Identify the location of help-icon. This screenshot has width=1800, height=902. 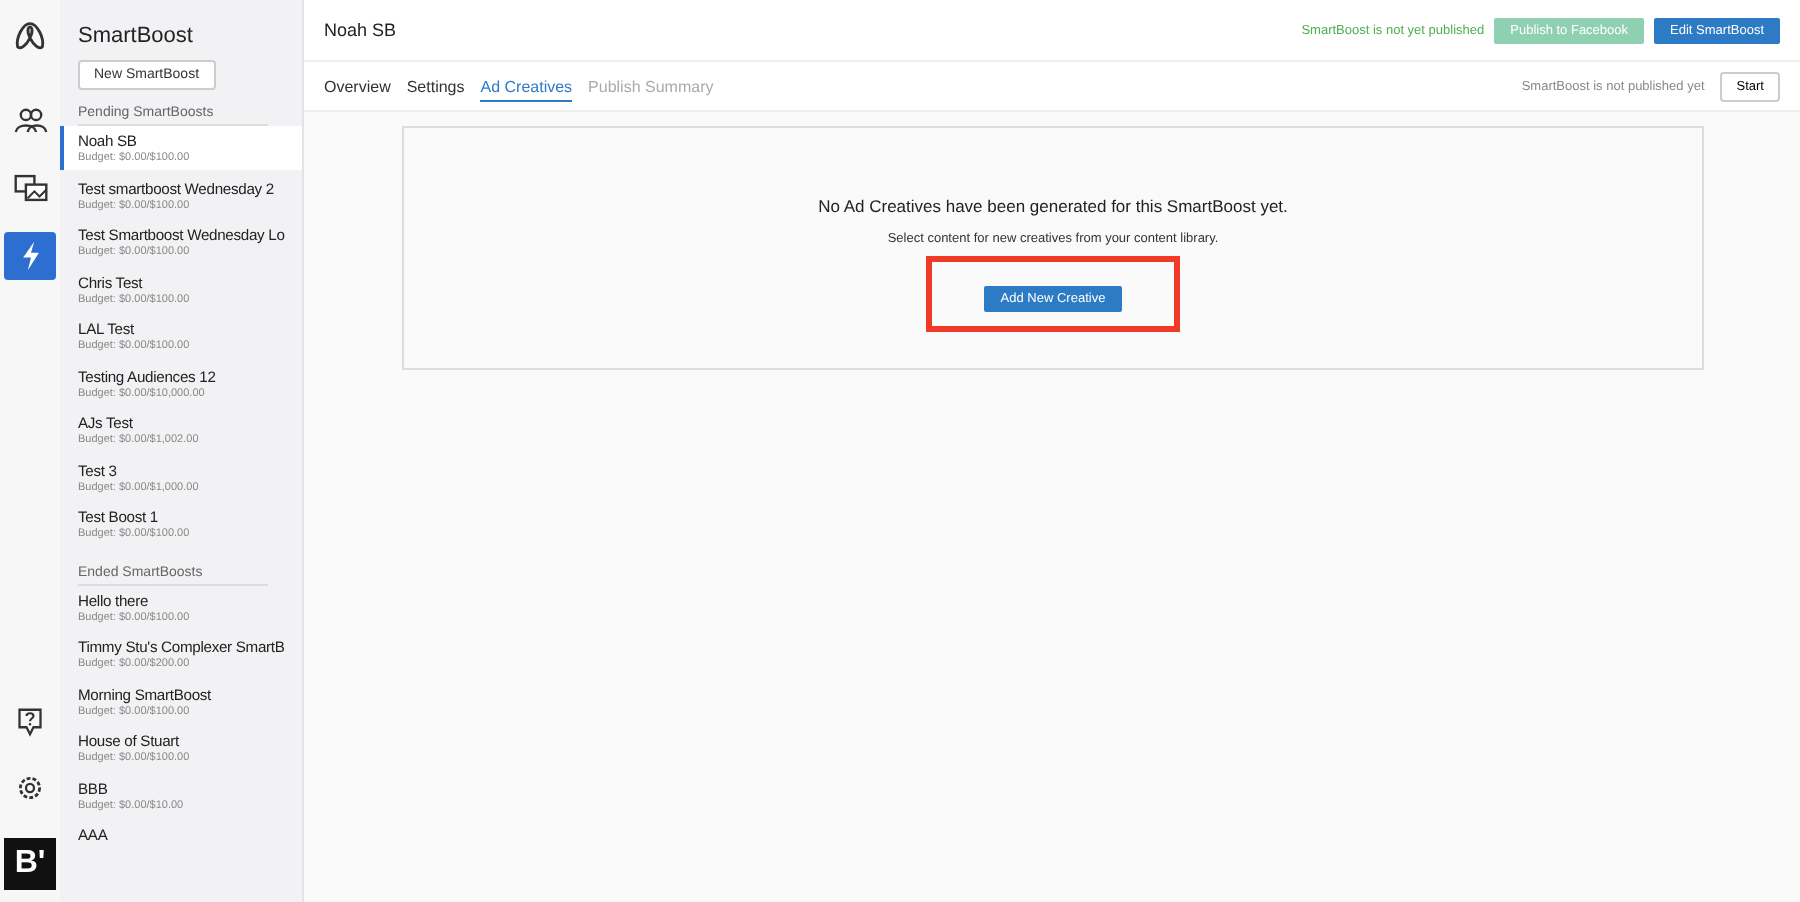
(30, 722).